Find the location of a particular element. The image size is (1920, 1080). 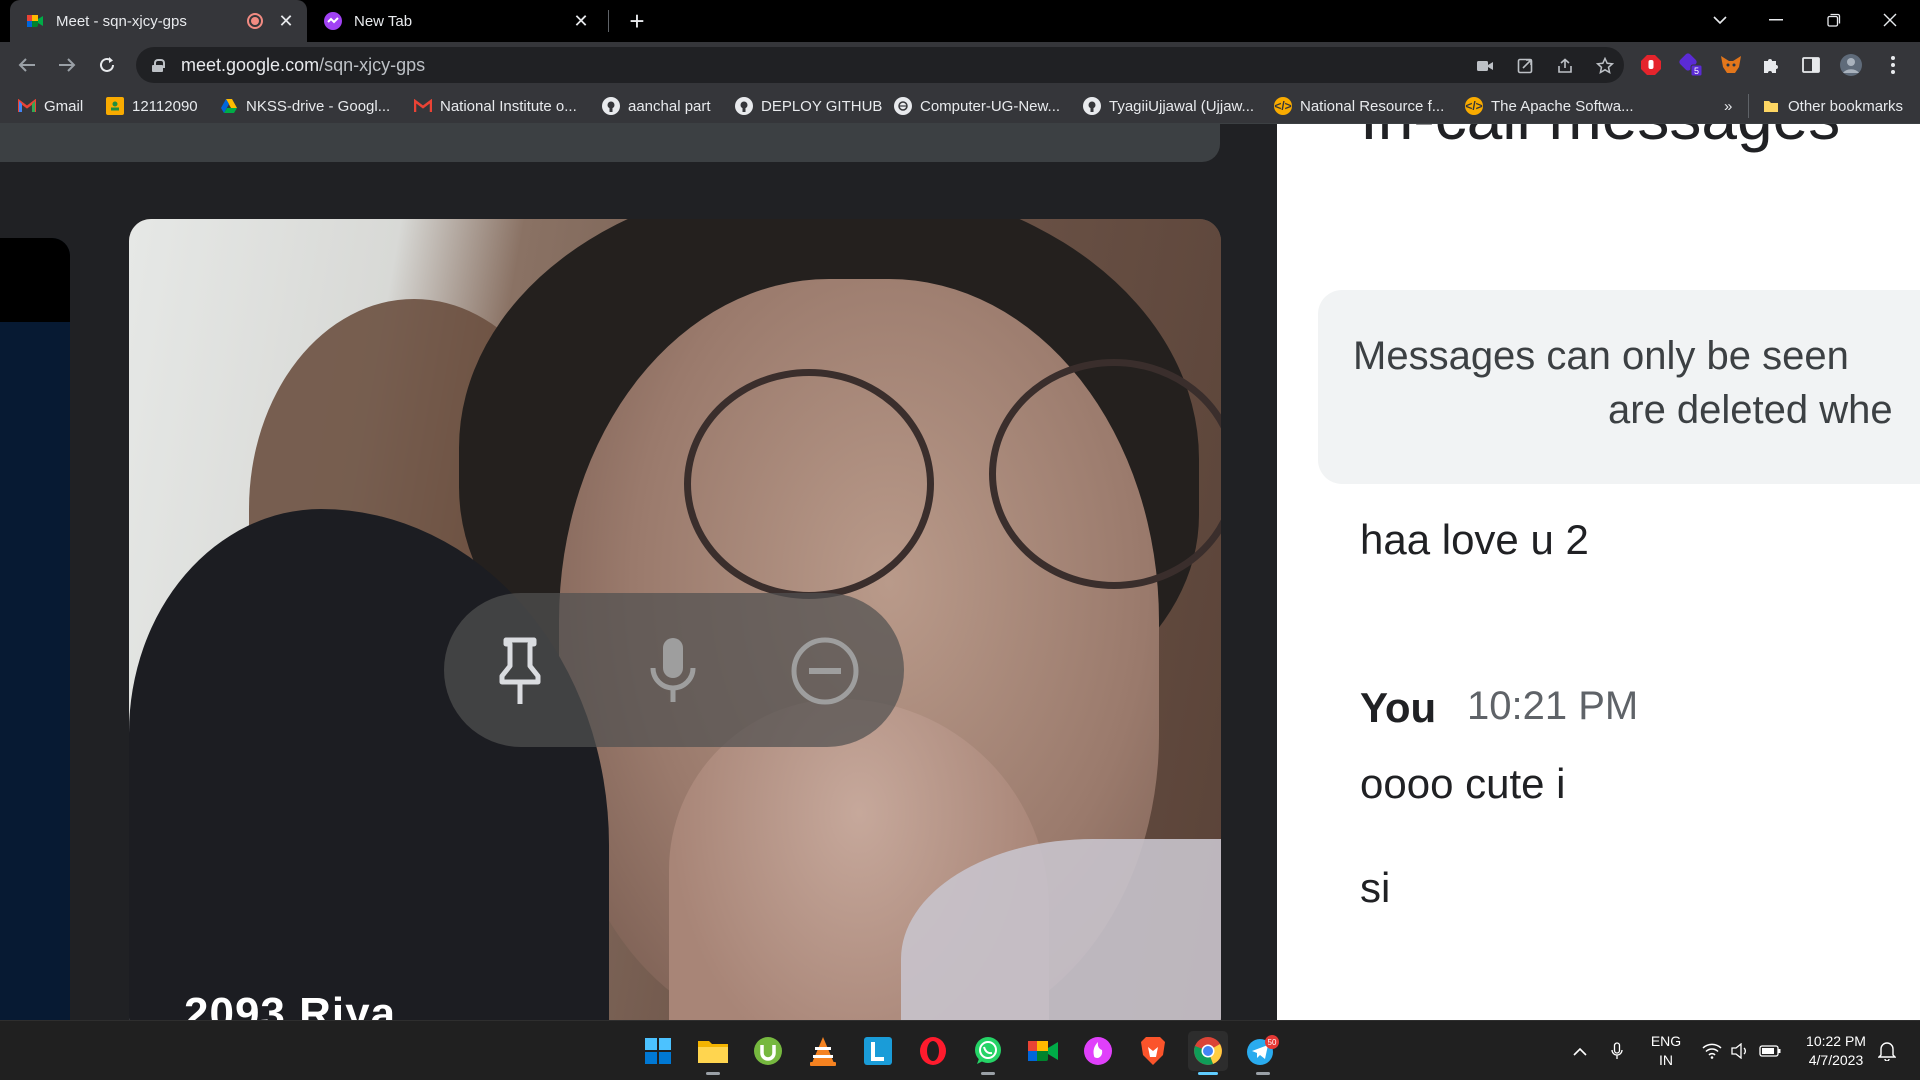

utorrent-button is located at coordinates (768, 1051).